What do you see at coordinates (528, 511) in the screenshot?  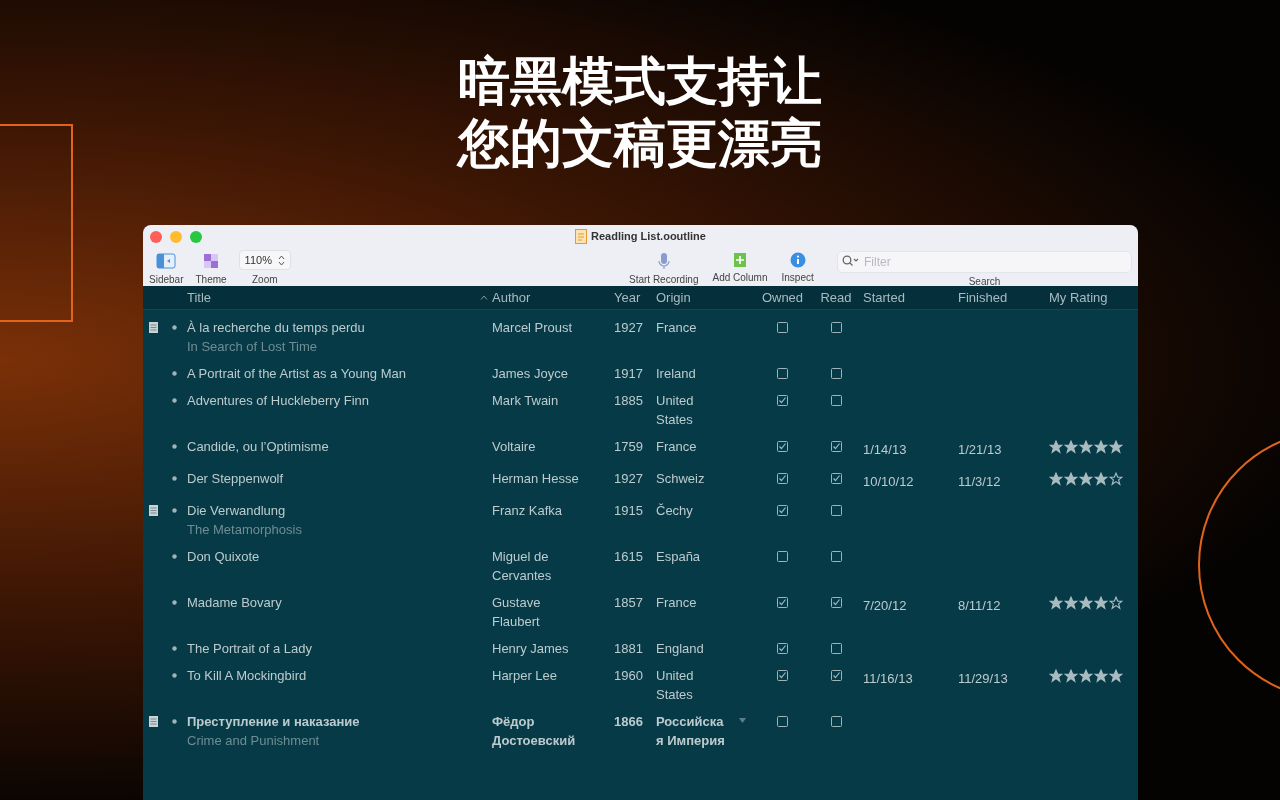 I see `author-cell-text: Franz Kafka` at bounding box center [528, 511].